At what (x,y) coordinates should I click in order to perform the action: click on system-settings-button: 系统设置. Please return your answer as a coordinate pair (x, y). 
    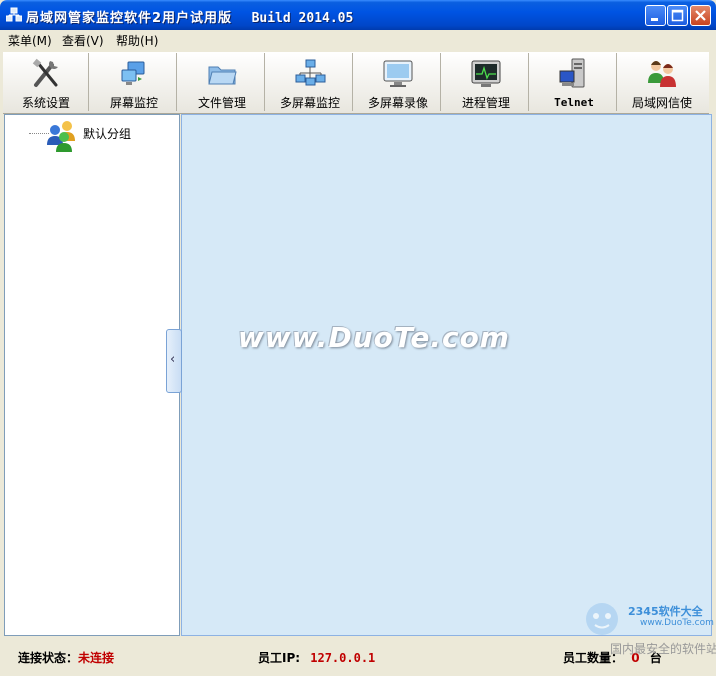
    Looking at the image, I should click on (46, 82).